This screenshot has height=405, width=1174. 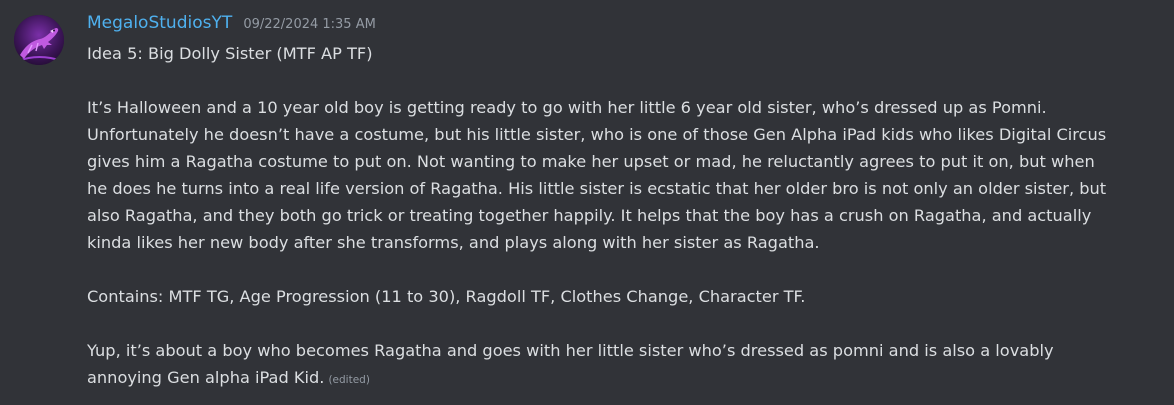 I want to click on author-name: MegaloStudiosYT, so click(x=159, y=23).